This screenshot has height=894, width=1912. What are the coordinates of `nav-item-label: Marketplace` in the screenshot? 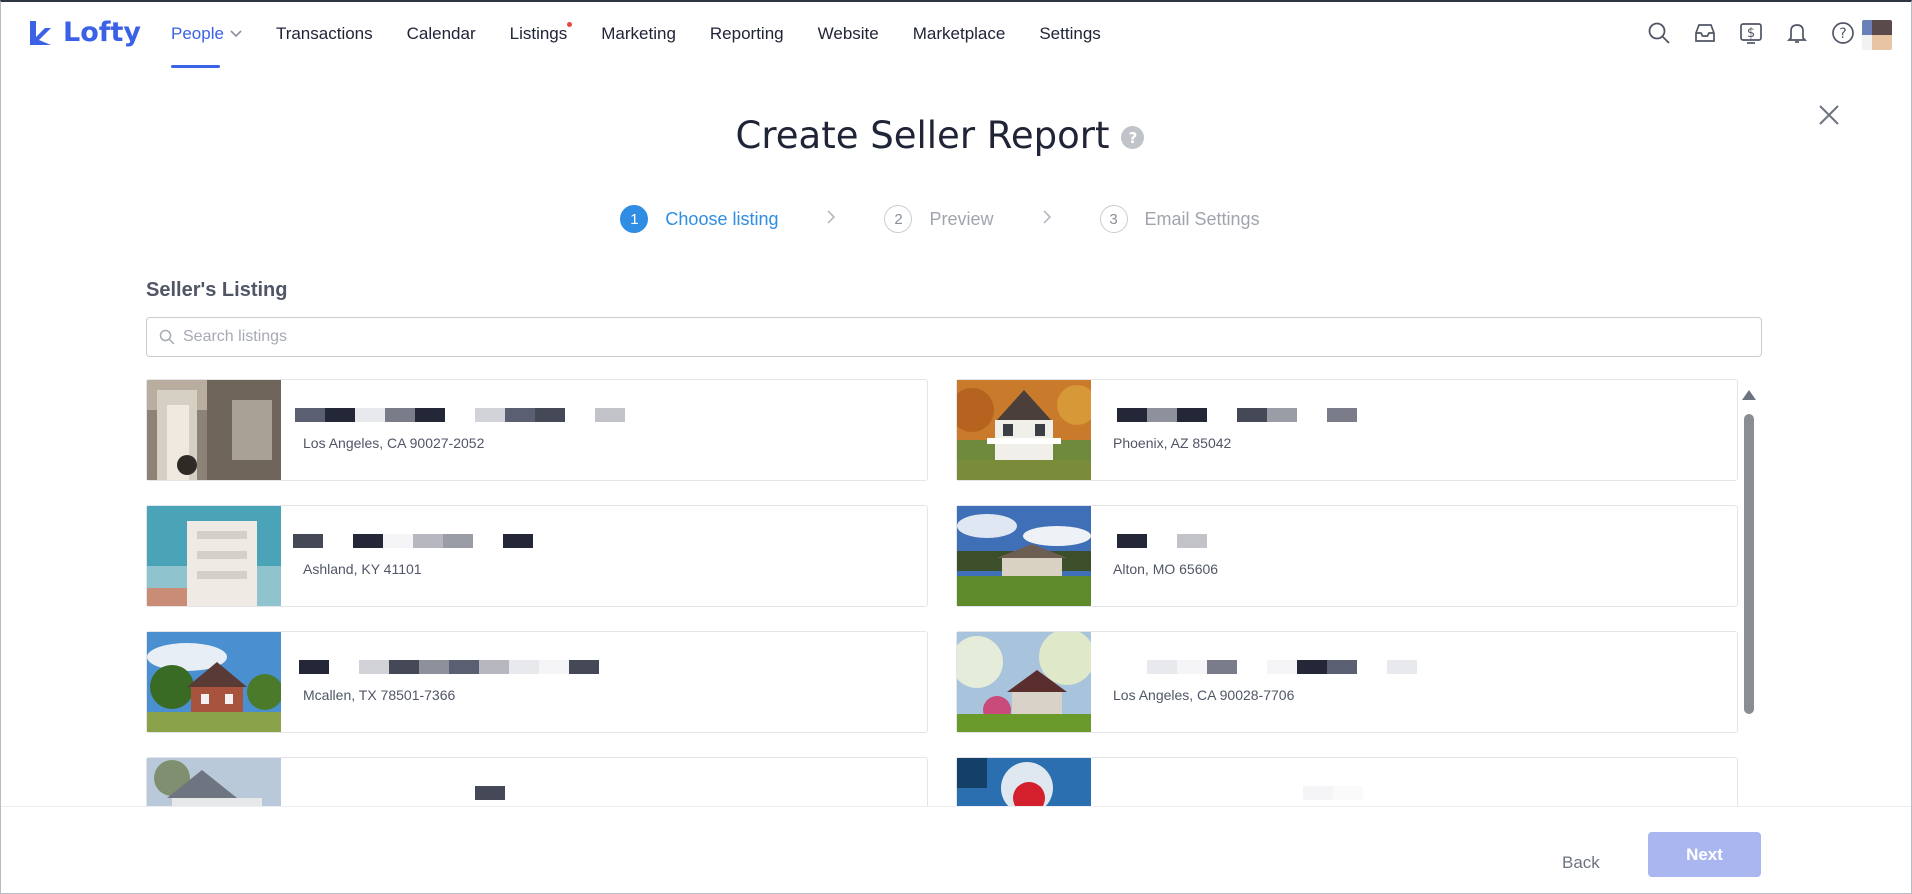 It's located at (959, 33).